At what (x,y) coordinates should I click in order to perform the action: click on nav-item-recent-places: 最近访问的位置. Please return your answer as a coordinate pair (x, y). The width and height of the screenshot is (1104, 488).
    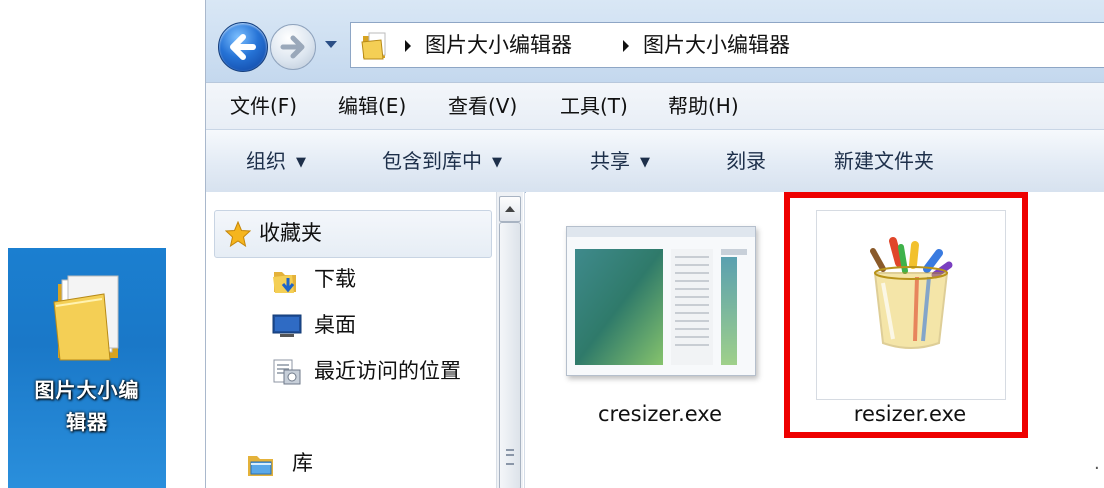
    Looking at the image, I should click on (383, 371).